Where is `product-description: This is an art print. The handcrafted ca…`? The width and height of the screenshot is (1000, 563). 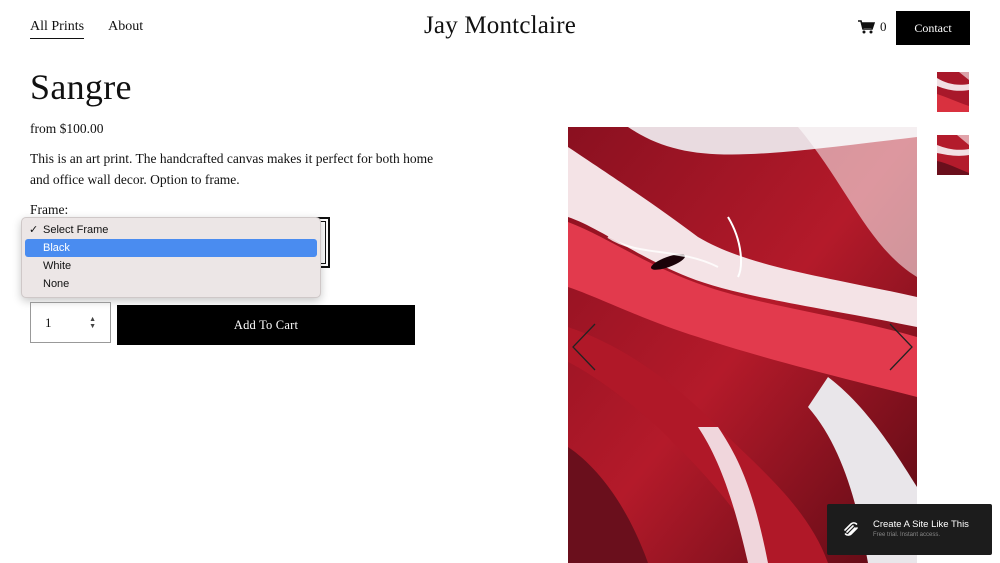
product-description: This is an art print. The handcrafted ca… is located at coordinates (232, 169).